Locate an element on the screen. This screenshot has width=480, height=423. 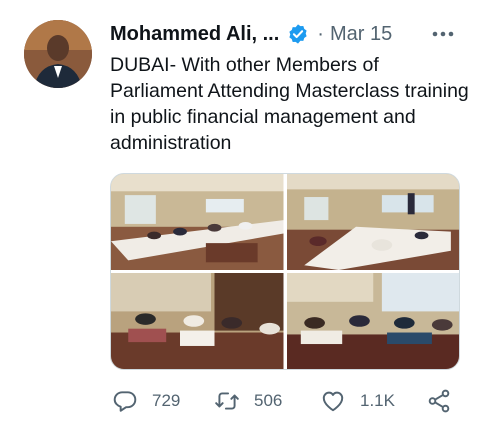
reply-count: 729 is located at coordinates (166, 400).